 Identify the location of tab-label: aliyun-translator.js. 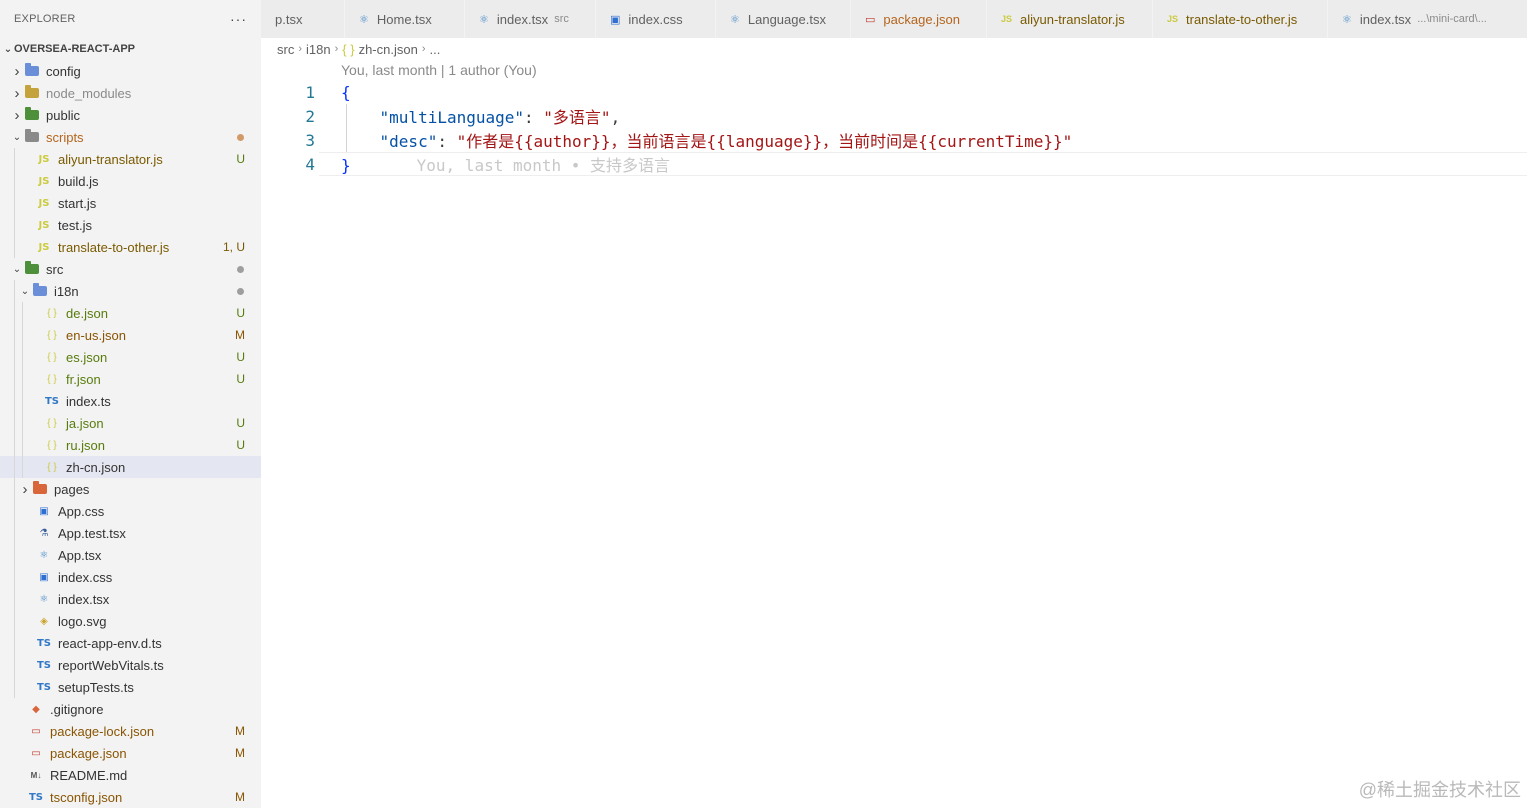
(1072, 19).